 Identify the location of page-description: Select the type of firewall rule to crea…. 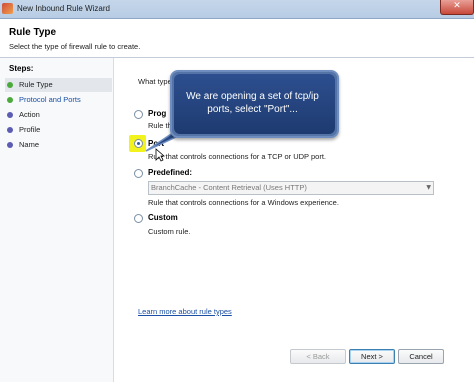
(75, 46).